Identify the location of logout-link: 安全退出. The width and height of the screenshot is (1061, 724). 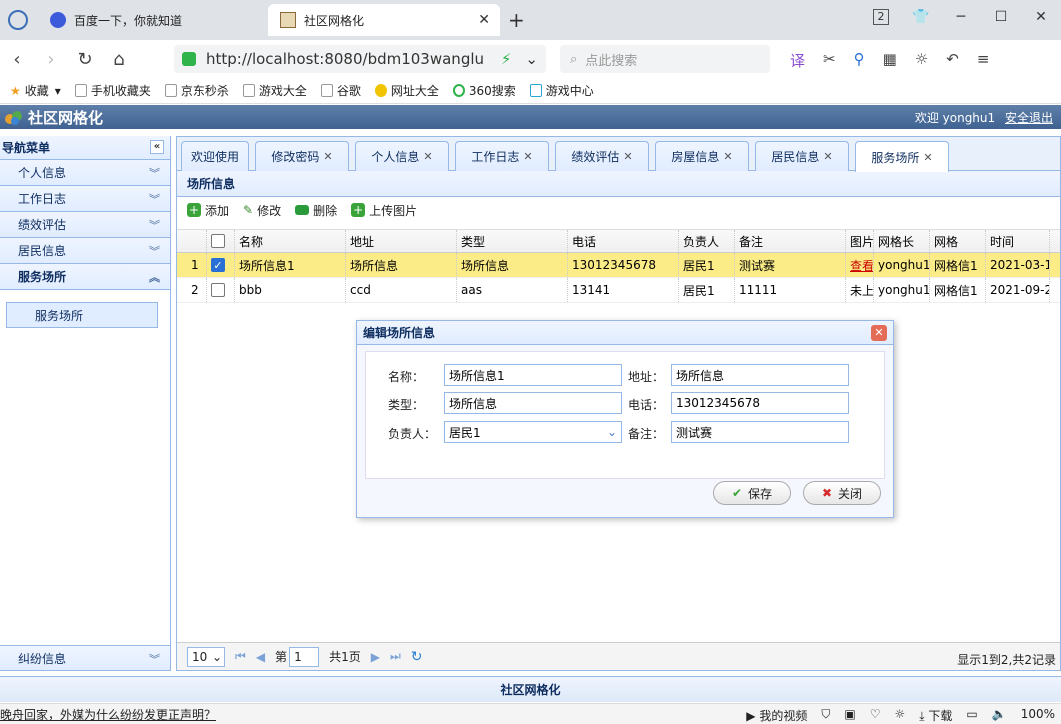
(1029, 118).